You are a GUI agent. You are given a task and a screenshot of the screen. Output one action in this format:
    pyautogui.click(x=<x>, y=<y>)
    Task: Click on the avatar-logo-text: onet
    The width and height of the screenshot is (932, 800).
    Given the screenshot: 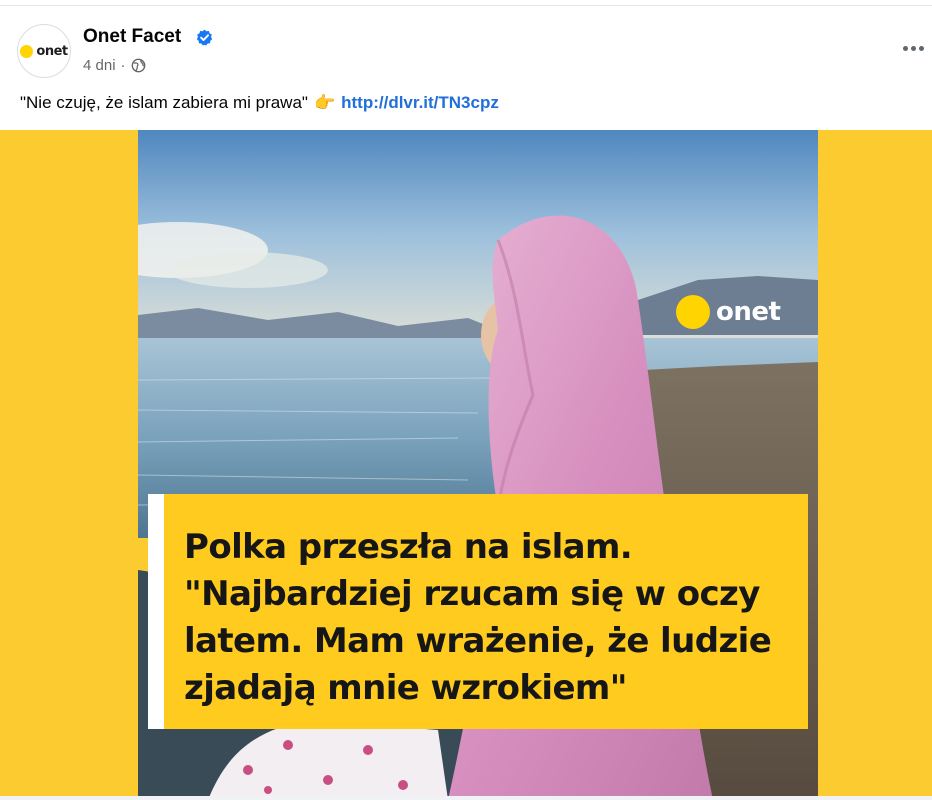 What is the action you would take?
    pyautogui.click(x=52, y=51)
    